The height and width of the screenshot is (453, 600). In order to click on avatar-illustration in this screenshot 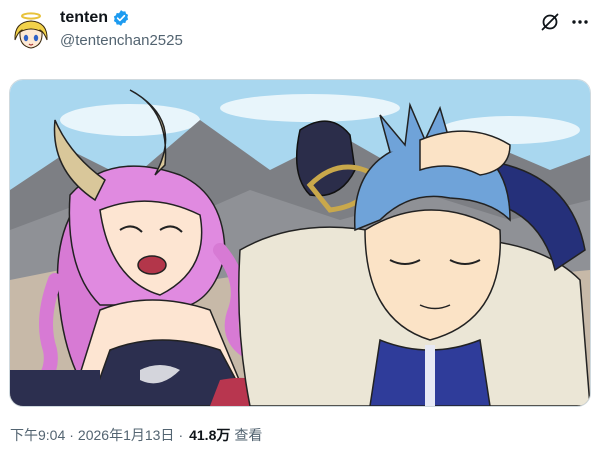, I will do `click(31, 31)`.